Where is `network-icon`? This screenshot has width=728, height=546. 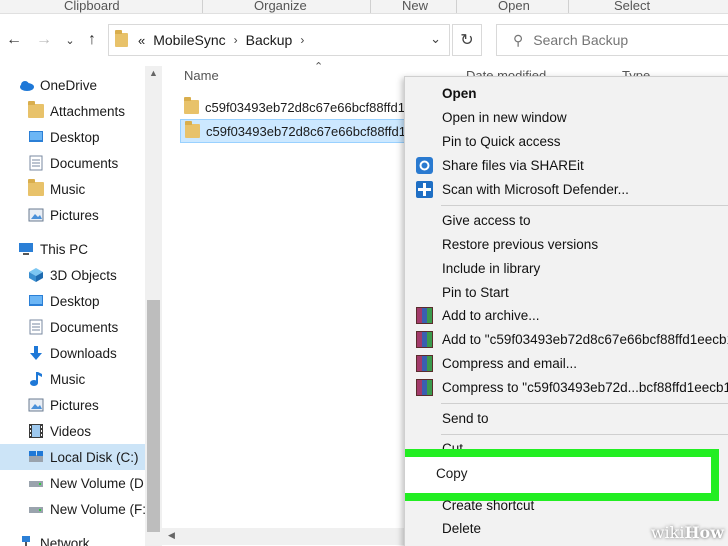 network-icon is located at coordinates (26, 540).